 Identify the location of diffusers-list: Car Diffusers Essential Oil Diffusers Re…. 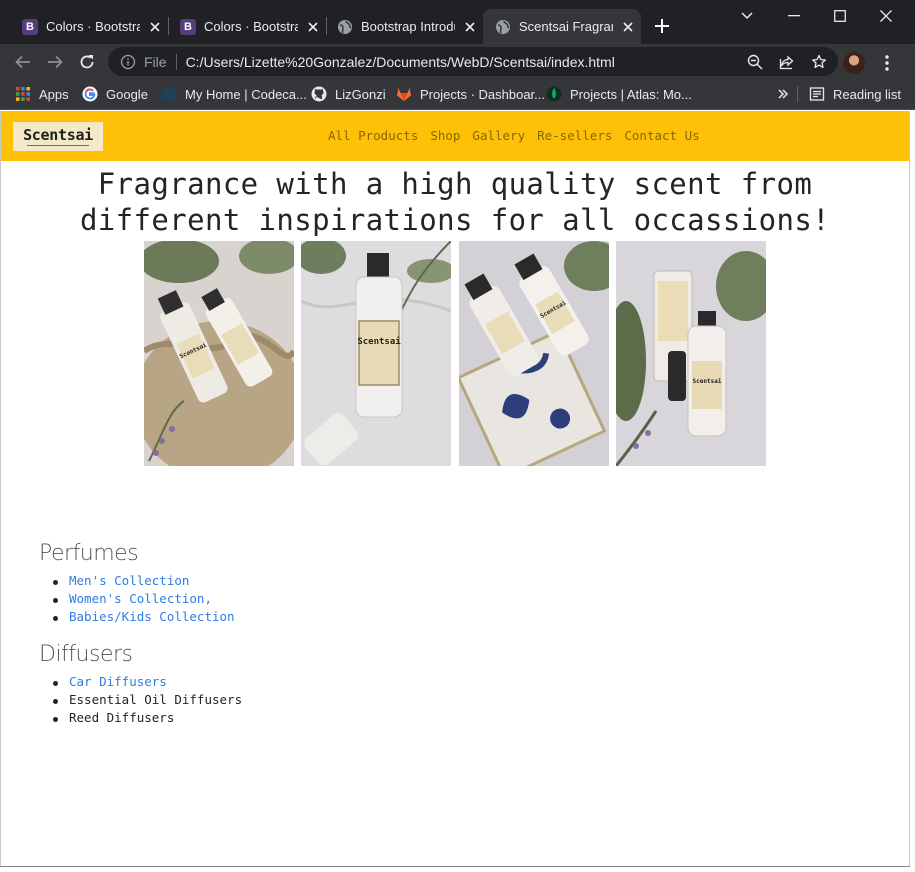
(147, 701).